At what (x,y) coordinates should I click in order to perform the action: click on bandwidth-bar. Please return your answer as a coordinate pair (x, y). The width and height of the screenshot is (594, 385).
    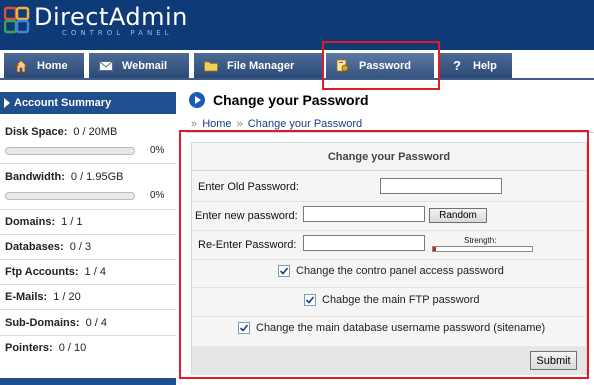
    Looking at the image, I should click on (70, 196).